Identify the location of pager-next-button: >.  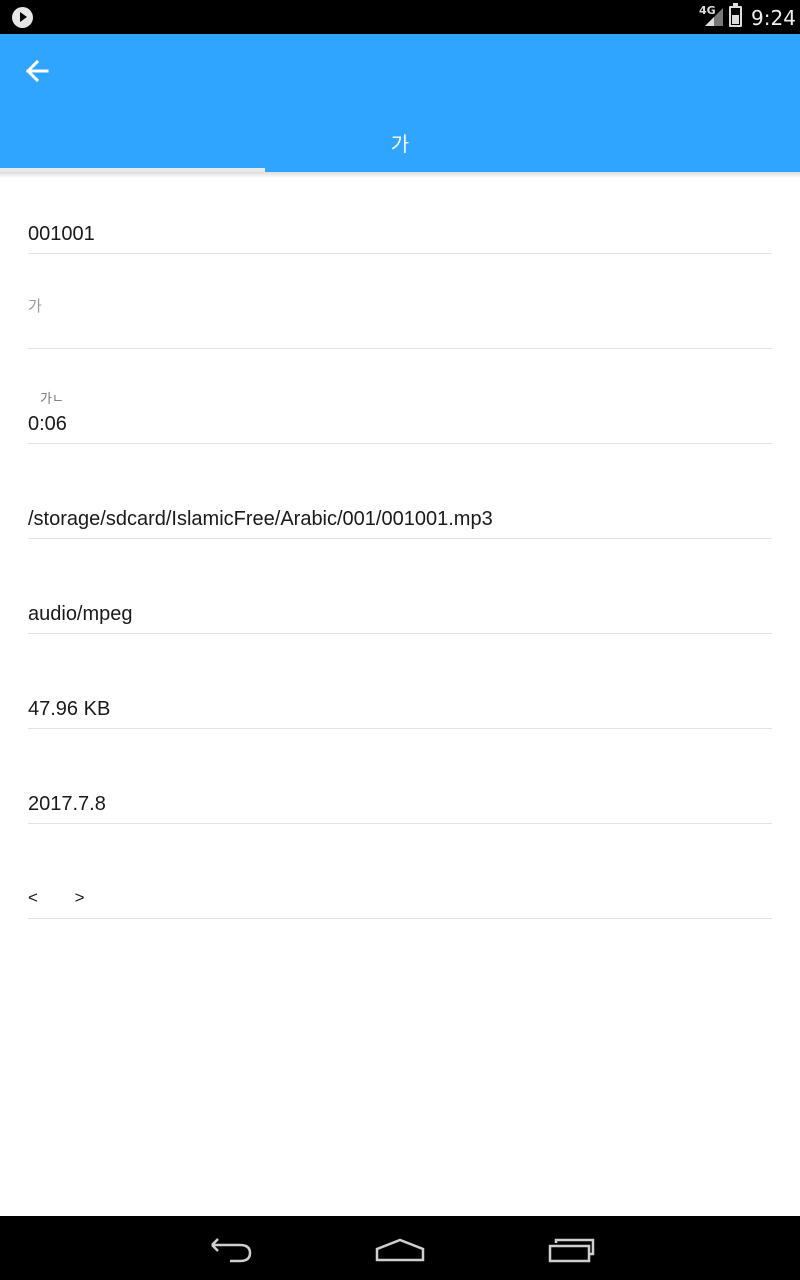
(80, 898).